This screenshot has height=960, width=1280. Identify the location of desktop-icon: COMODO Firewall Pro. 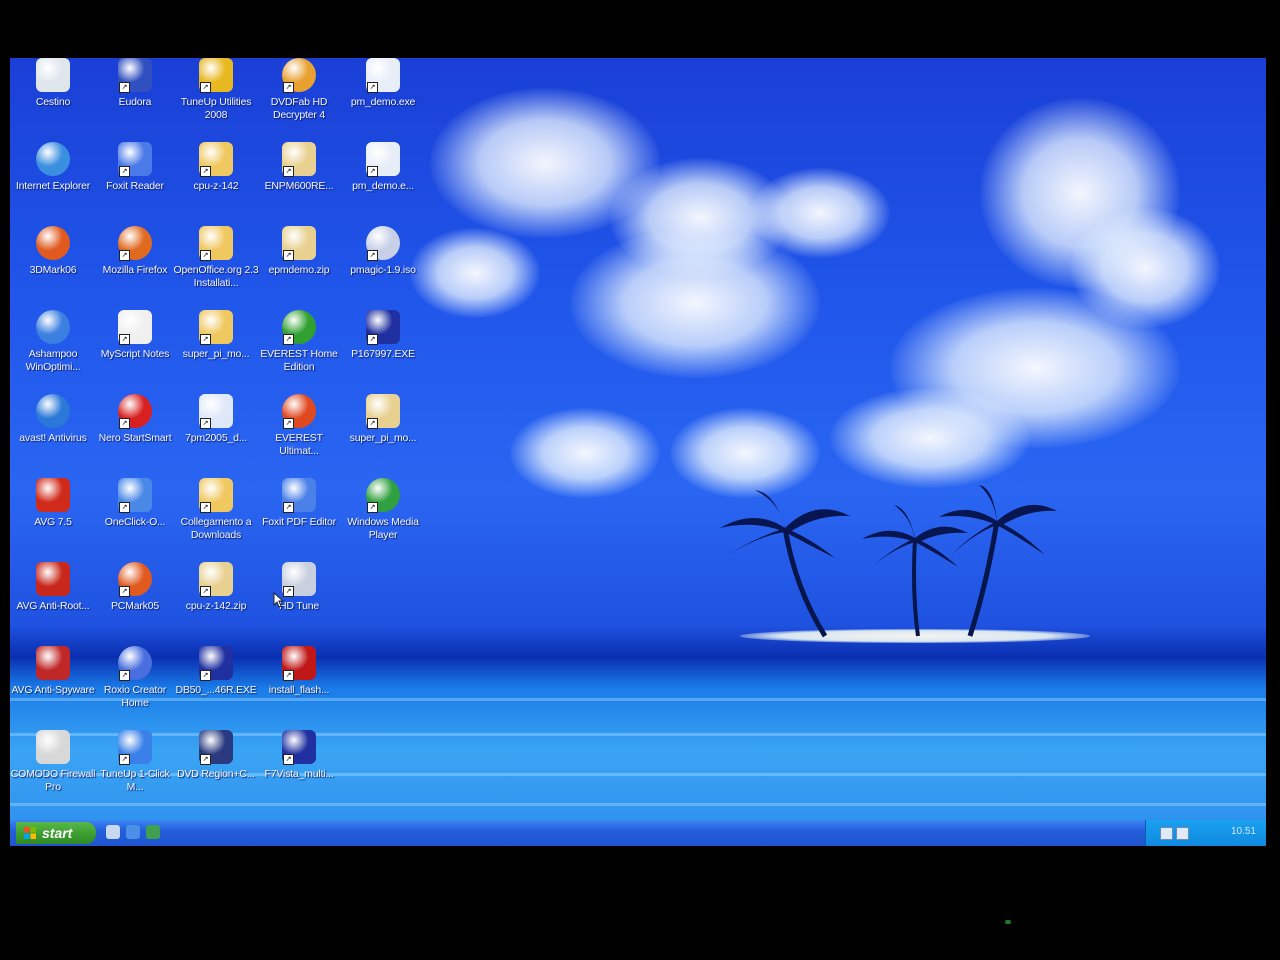
(53, 762).